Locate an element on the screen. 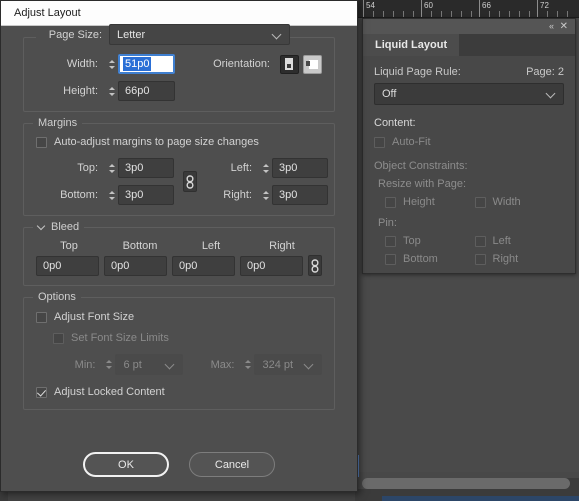  bleed-top-input: 0p0 is located at coordinates (67, 265).